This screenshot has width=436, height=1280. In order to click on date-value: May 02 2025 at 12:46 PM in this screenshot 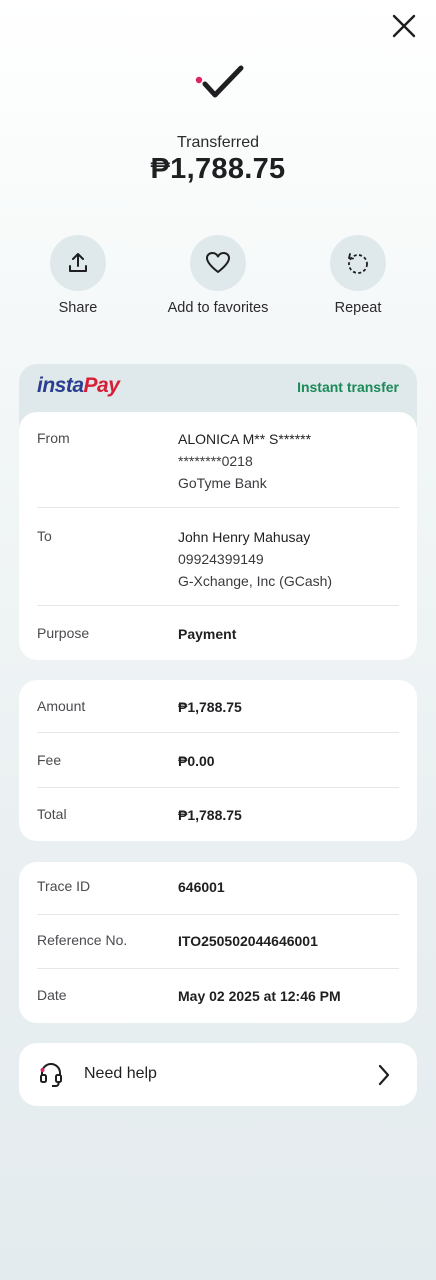, I will do `click(259, 996)`.